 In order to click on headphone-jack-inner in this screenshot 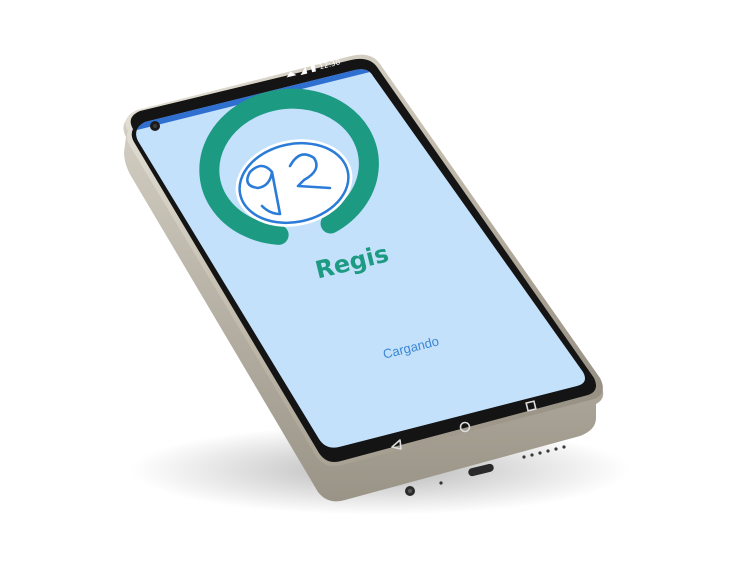, I will do `click(410, 491)`.